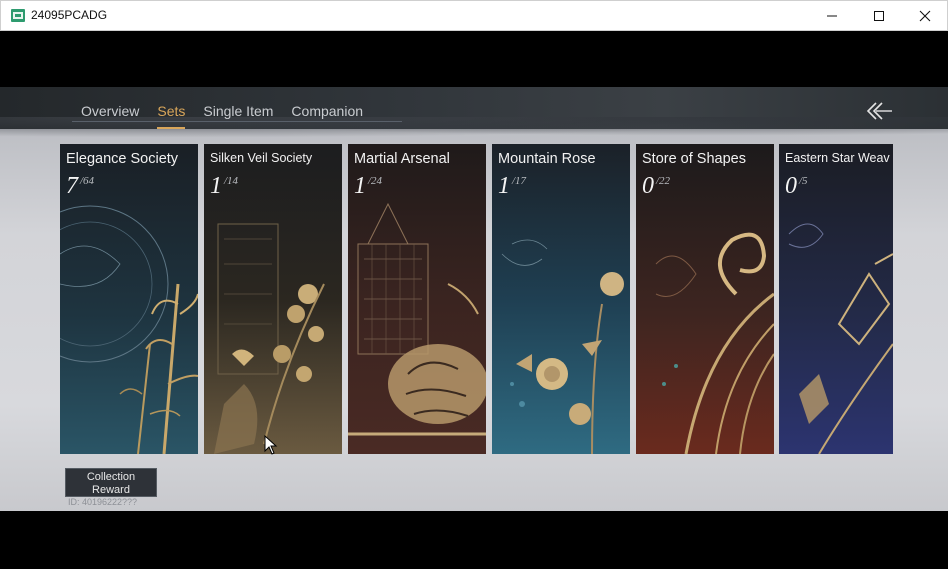  I want to click on set-card-elegance-society: Elegance Society 7 /64, so click(129, 299).